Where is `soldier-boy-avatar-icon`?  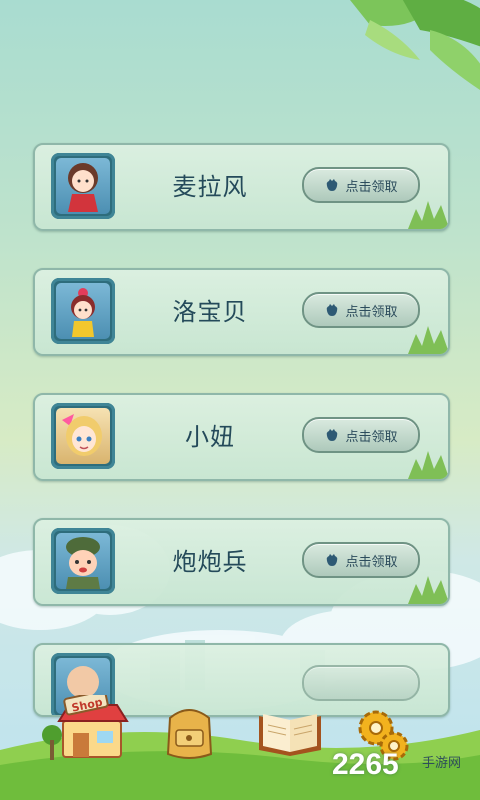
soldier-boy-avatar-icon is located at coordinates (83, 563).